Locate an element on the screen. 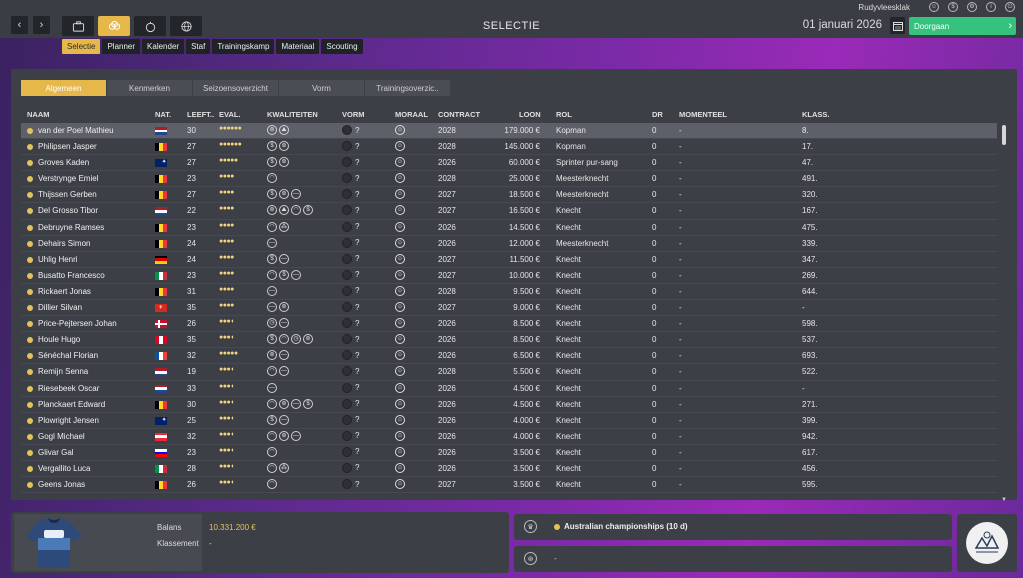 The image size is (1023, 578). power-icon: ⏻ is located at coordinates (1010, 7).